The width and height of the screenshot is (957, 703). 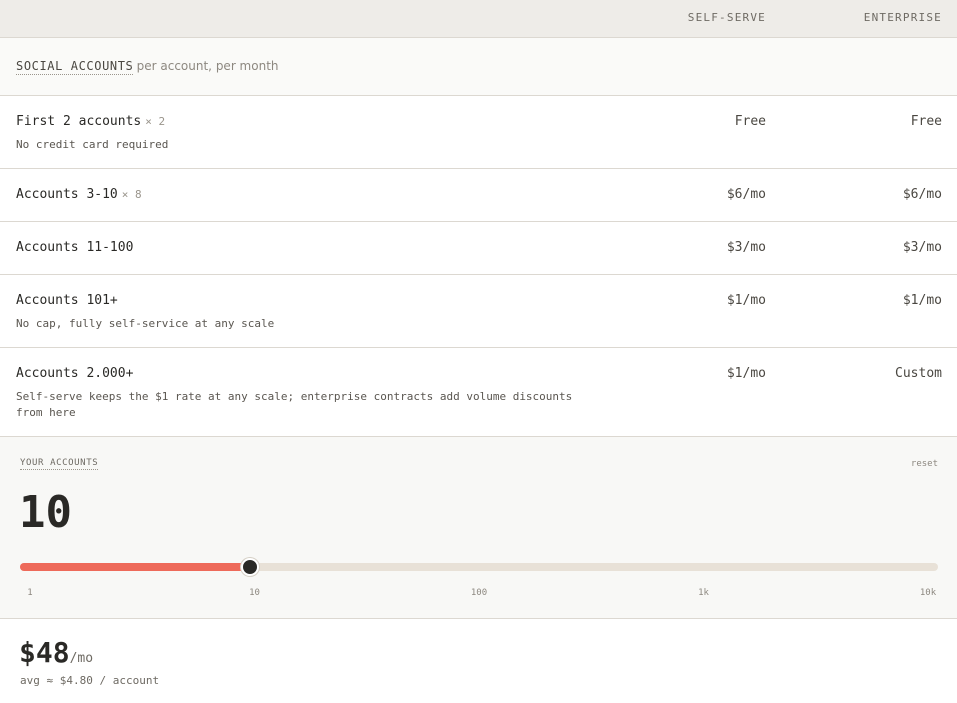 I want to click on tier-price-enterprise: $1/mo, so click(x=922, y=300).